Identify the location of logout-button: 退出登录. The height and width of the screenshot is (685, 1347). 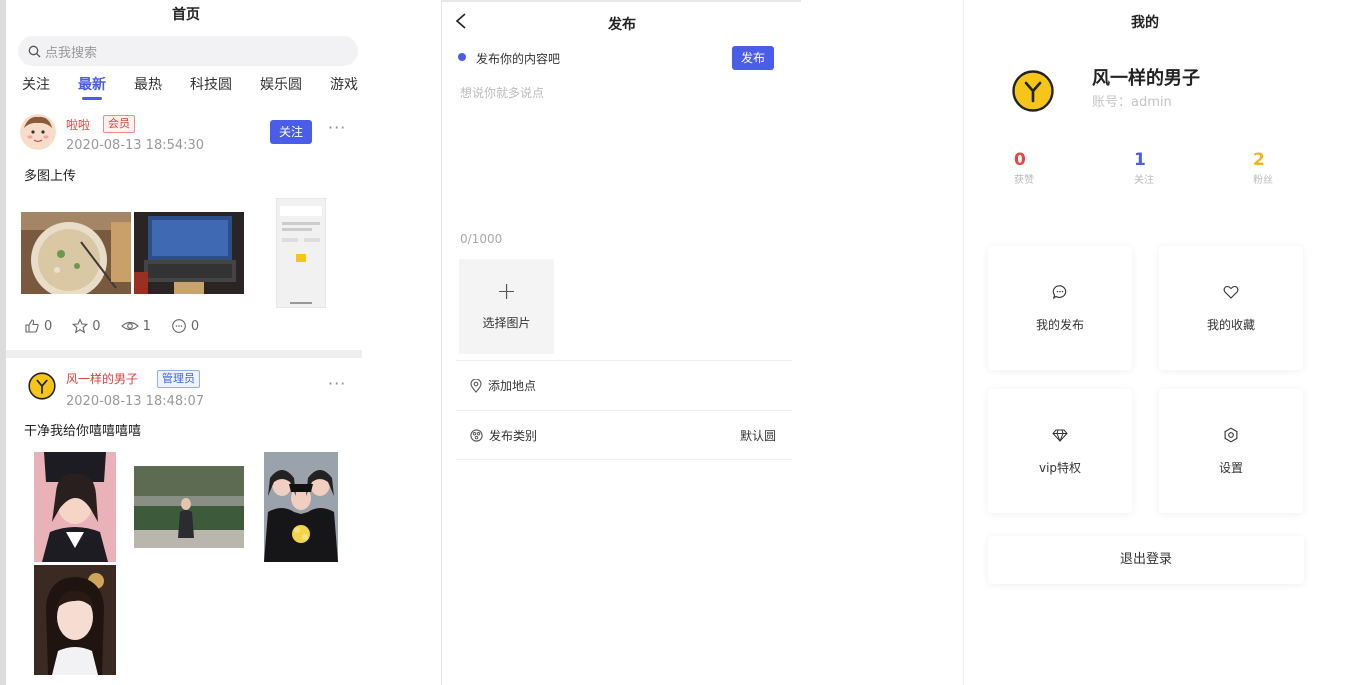
(1146, 560).